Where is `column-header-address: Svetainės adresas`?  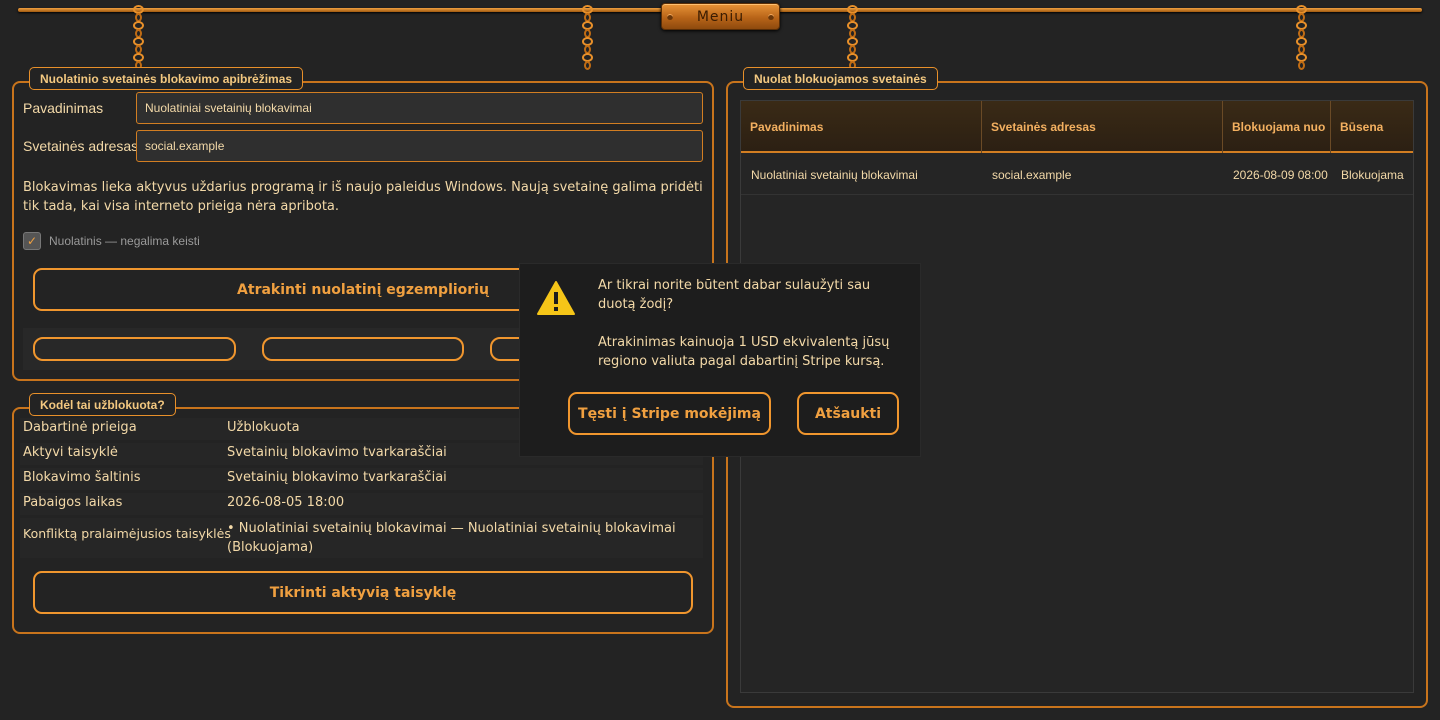
column-header-address: Svetainės adresas is located at coordinates (1102, 127).